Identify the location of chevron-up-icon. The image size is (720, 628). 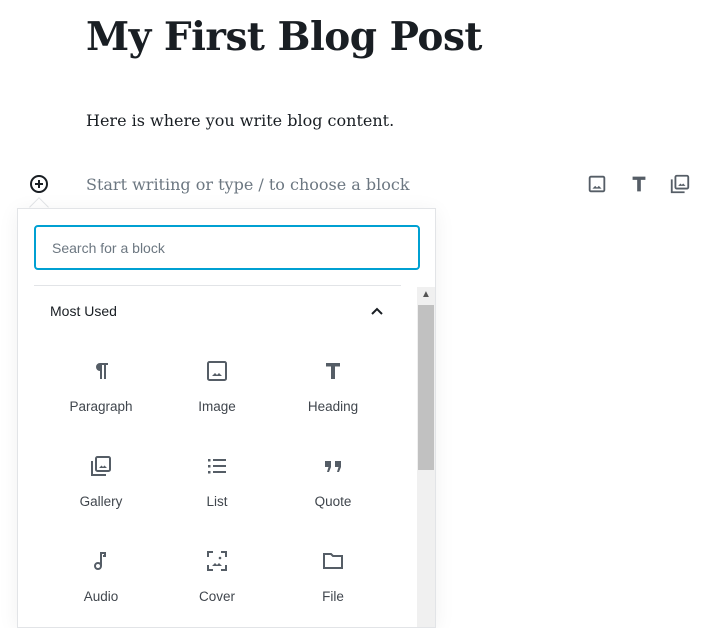
(377, 312).